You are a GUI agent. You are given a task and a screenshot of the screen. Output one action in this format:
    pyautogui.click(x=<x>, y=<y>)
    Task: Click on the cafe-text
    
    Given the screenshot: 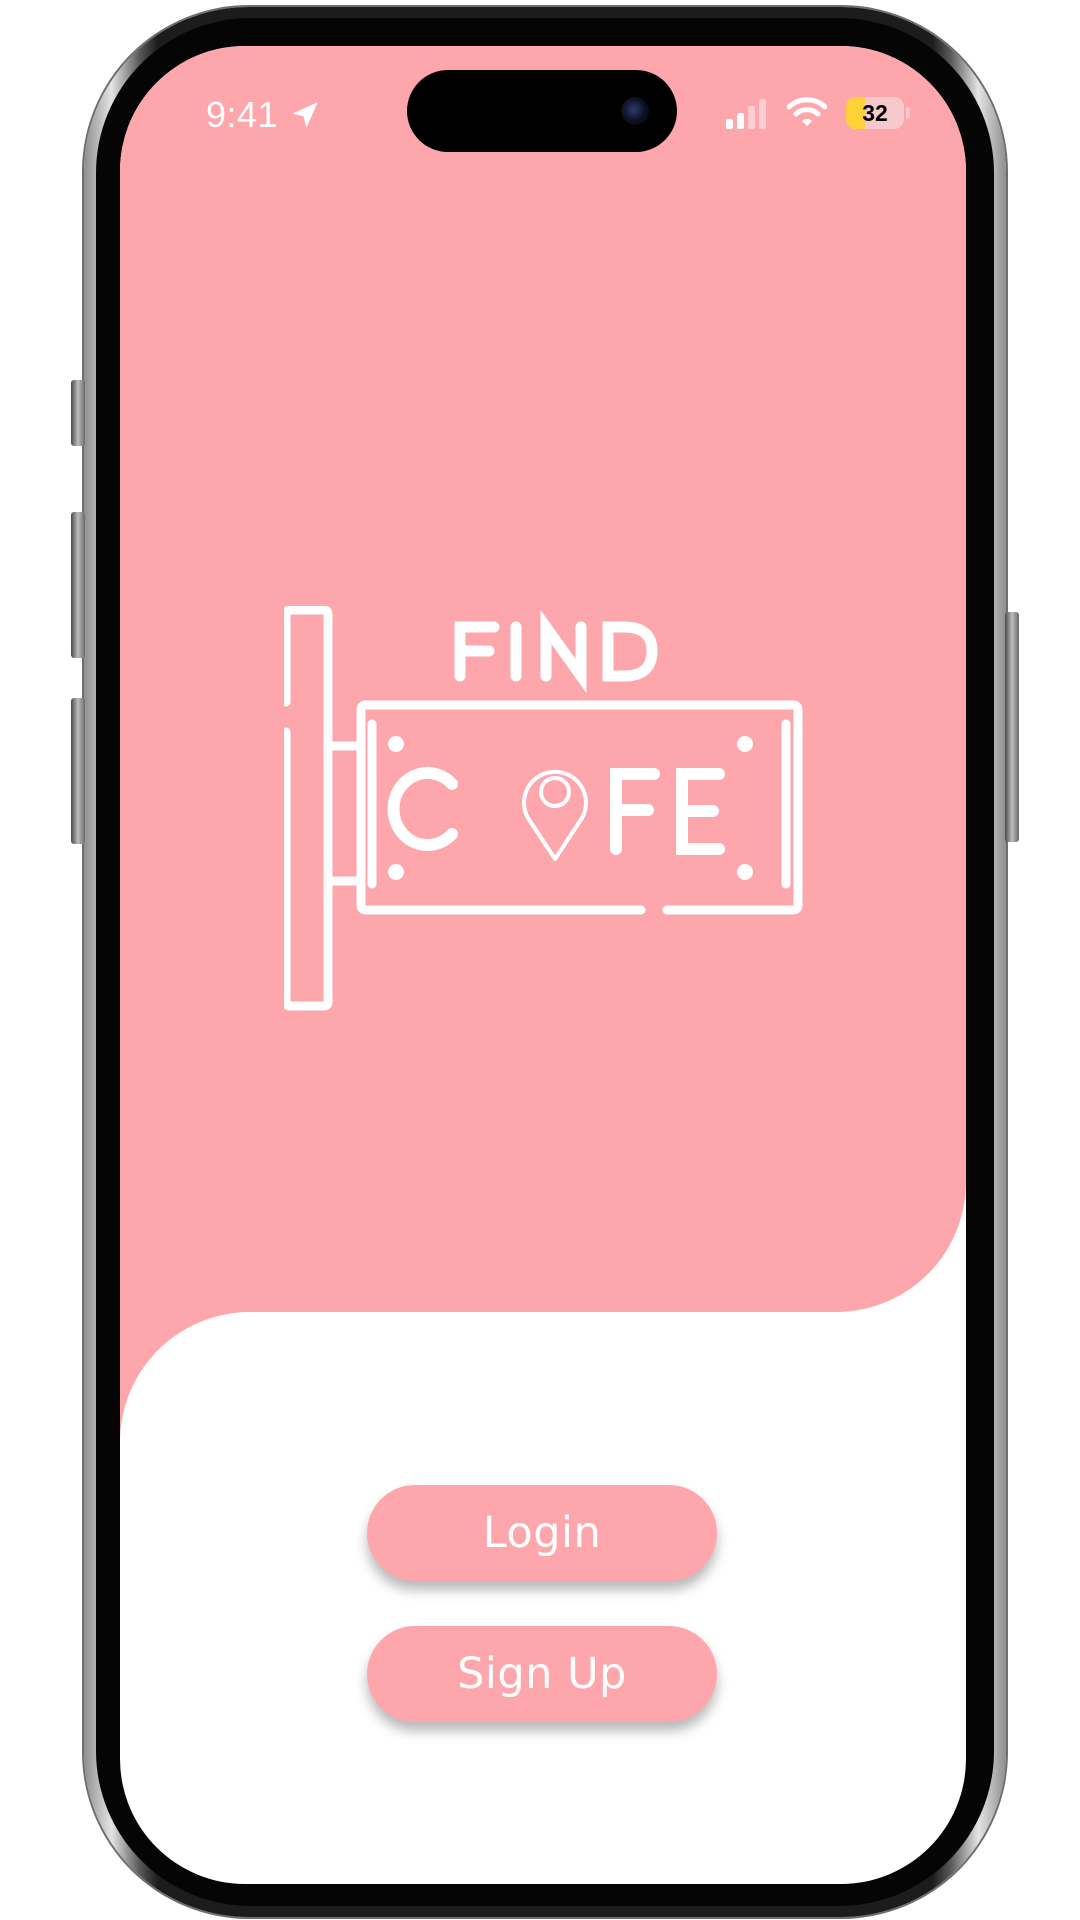 What is the action you would take?
    pyautogui.click(x=556, y=811)
    